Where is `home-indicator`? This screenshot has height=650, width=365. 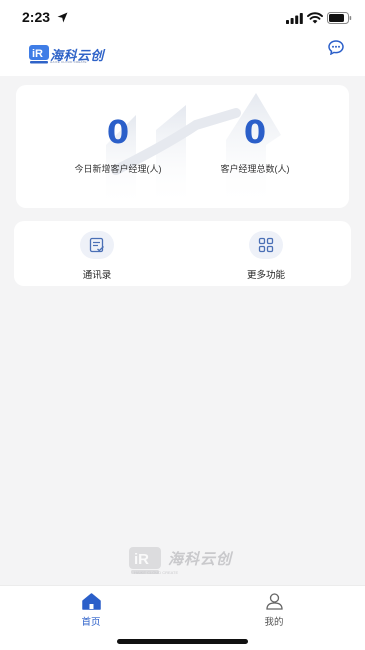 home-indicator is located at coordinates (182, 641).